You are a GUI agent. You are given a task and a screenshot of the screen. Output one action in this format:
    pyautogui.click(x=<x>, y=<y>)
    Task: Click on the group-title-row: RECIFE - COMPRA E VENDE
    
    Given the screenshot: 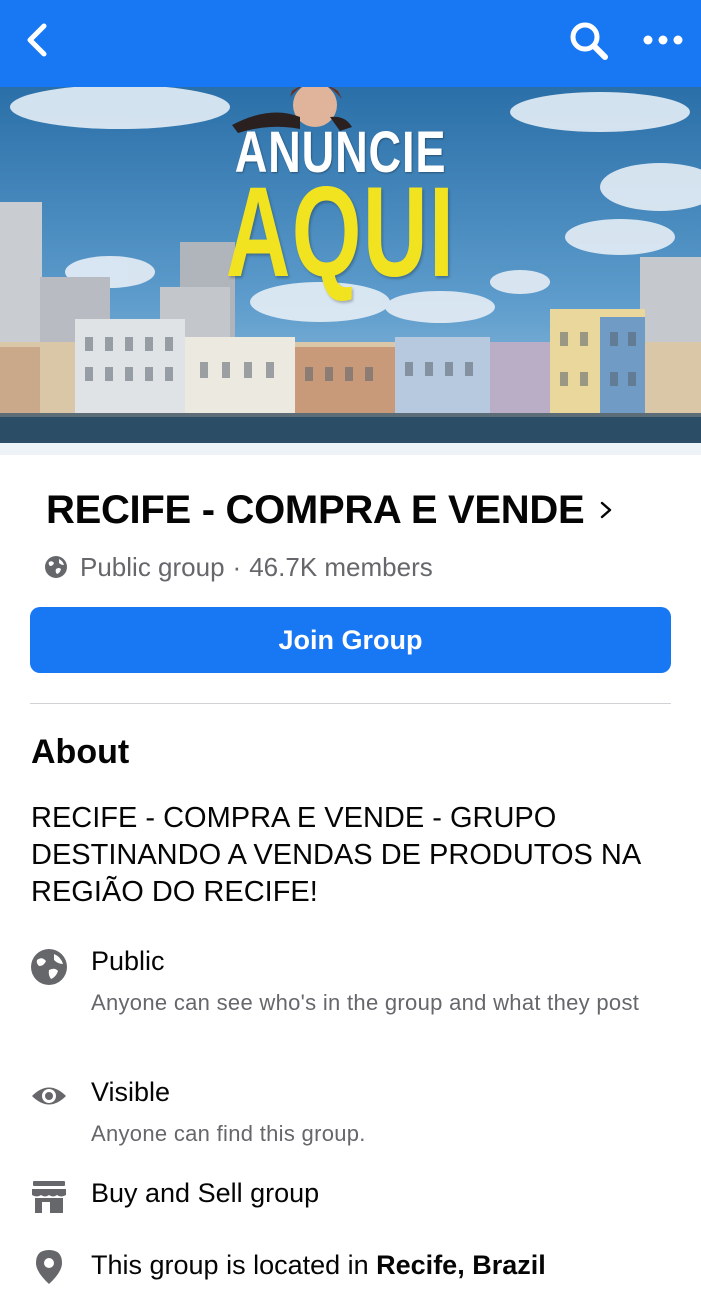 What is the action you would take?
    pyautogui.click(x=366, y=510)
    